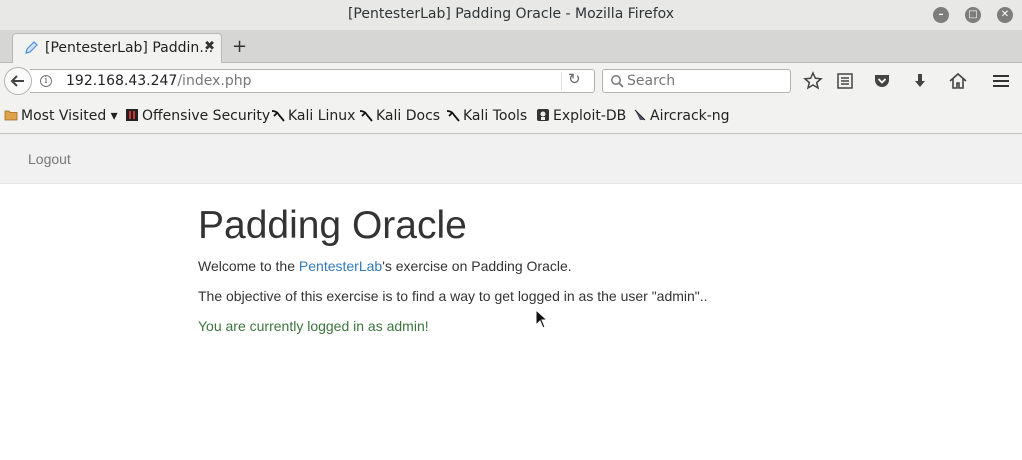 This screenshot has width=1022, height=460. I want to click on login-status: You are currently logged in as admin!, so click(313, 326).